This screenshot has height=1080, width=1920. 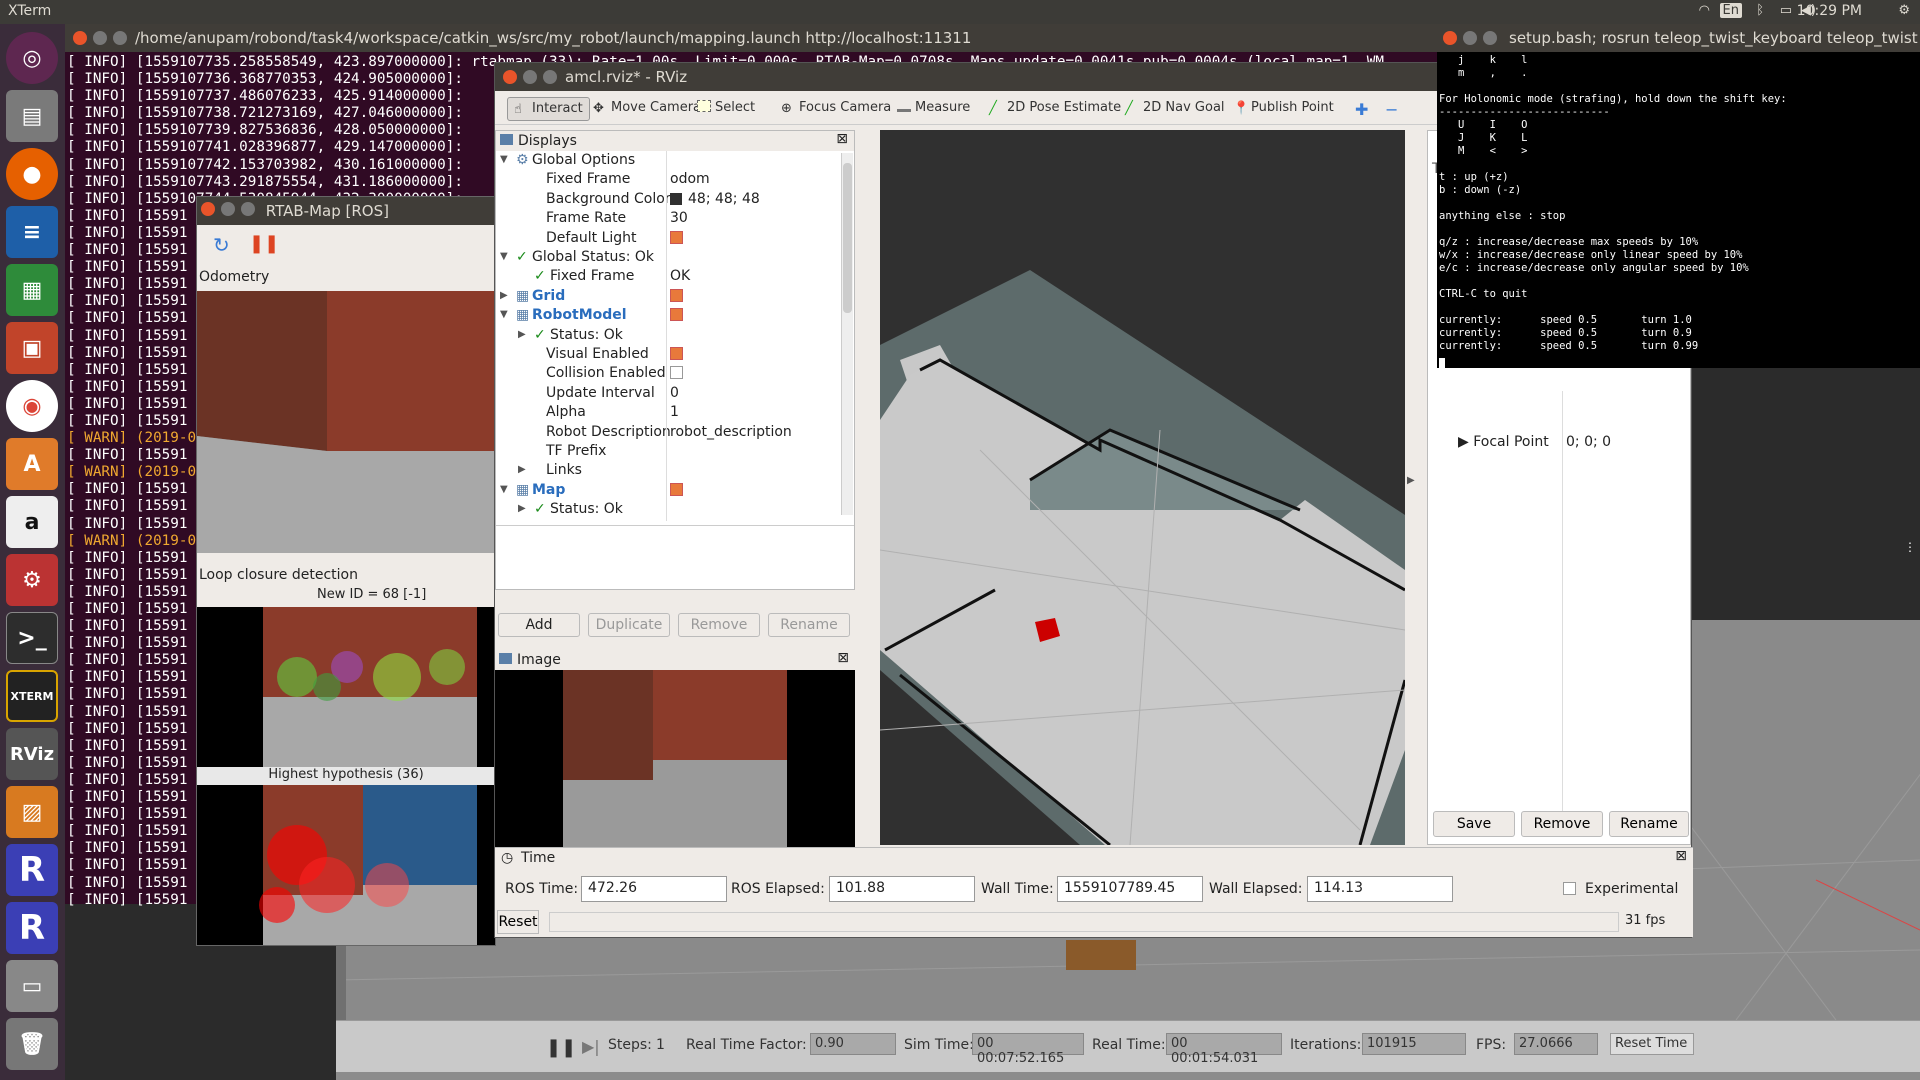 What do you see at coordinates (32, 696) in the screenshot?
I see `xterm-icon: XTERM` at bounding box center [32, 696].